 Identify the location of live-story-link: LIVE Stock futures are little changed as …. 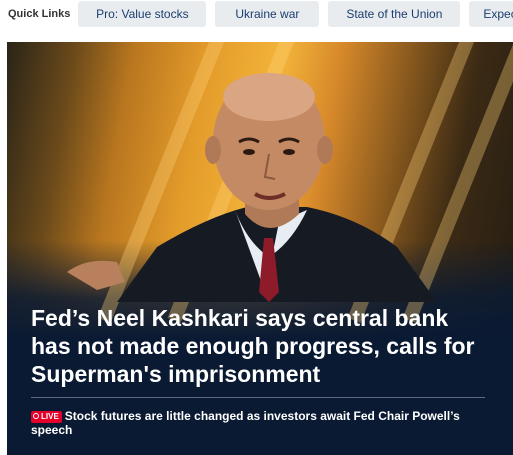
(261, 423).